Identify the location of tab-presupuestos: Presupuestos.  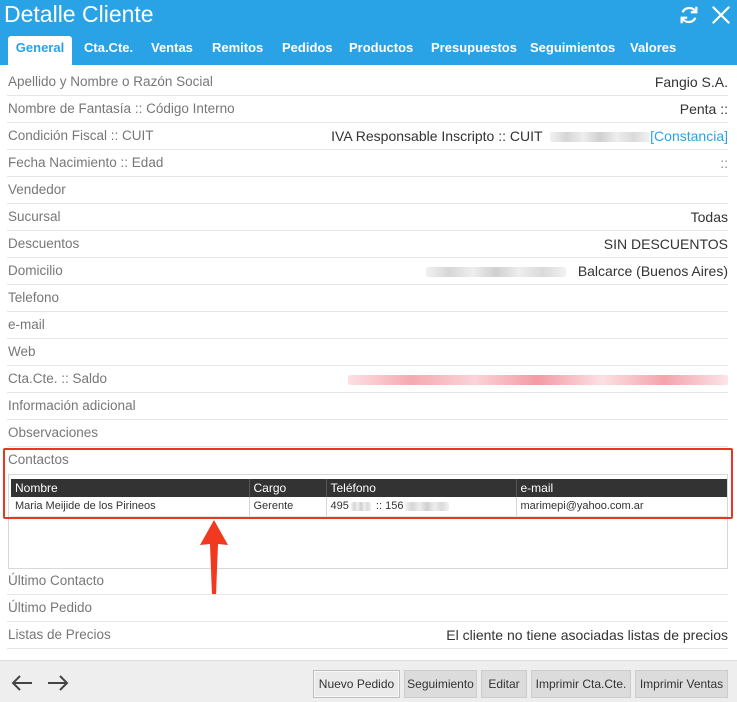
(474, 50).